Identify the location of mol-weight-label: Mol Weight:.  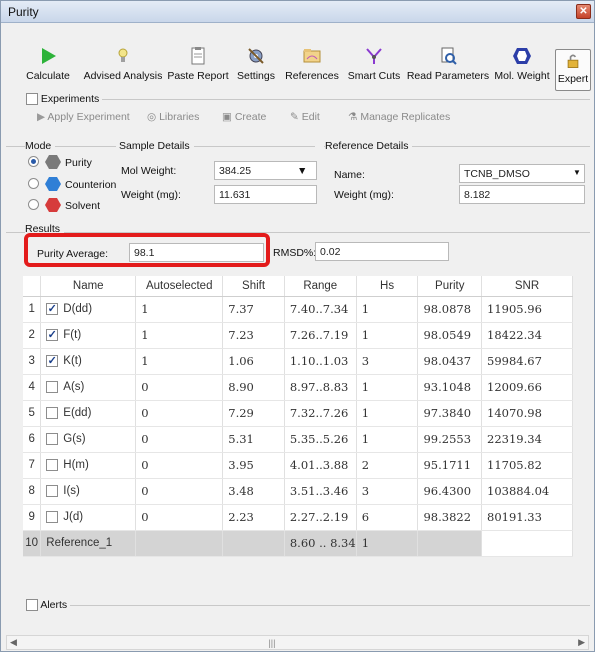
(149, 171).